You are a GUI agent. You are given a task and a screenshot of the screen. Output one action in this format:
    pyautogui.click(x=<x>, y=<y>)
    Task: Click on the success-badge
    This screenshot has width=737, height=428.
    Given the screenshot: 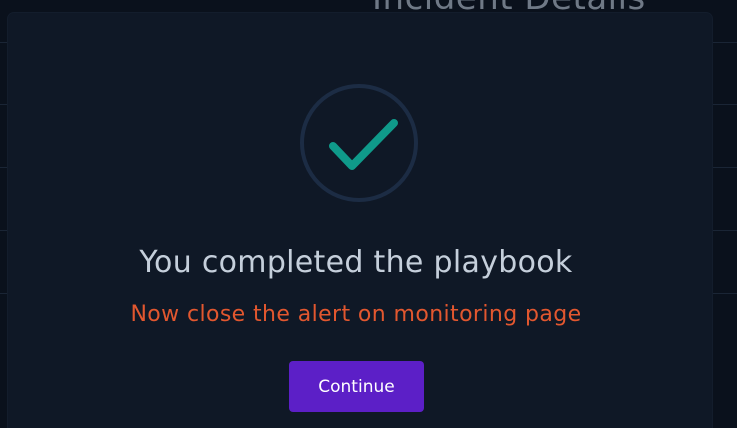 What is the action you would take?
    pyautogui.click(x=359, y=143)
    